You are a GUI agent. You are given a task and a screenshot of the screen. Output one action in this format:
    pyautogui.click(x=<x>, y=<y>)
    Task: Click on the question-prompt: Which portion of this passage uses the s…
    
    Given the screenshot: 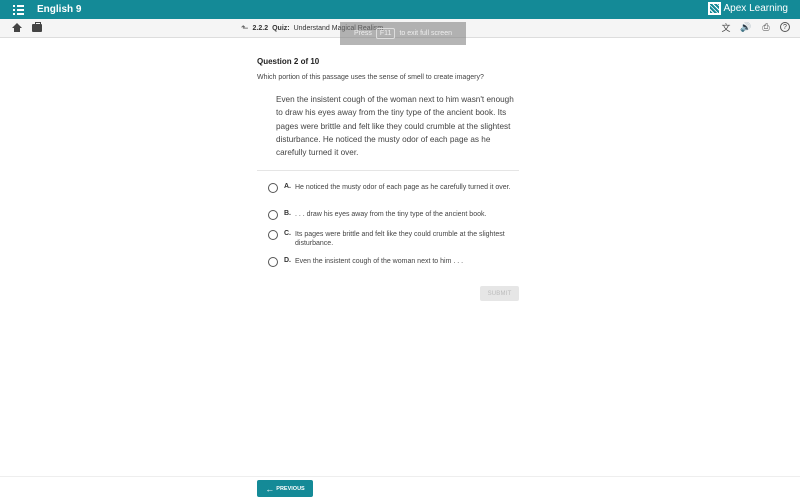 What is the action you would take?
    pyautogui.click(x=370, y=77)
    